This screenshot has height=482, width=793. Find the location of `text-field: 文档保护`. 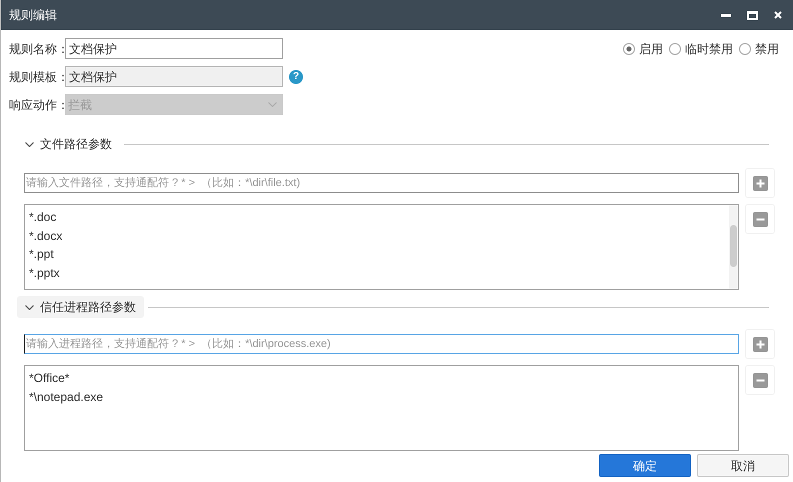

text-field: 文档保护 is located at coordinates (174, 48).